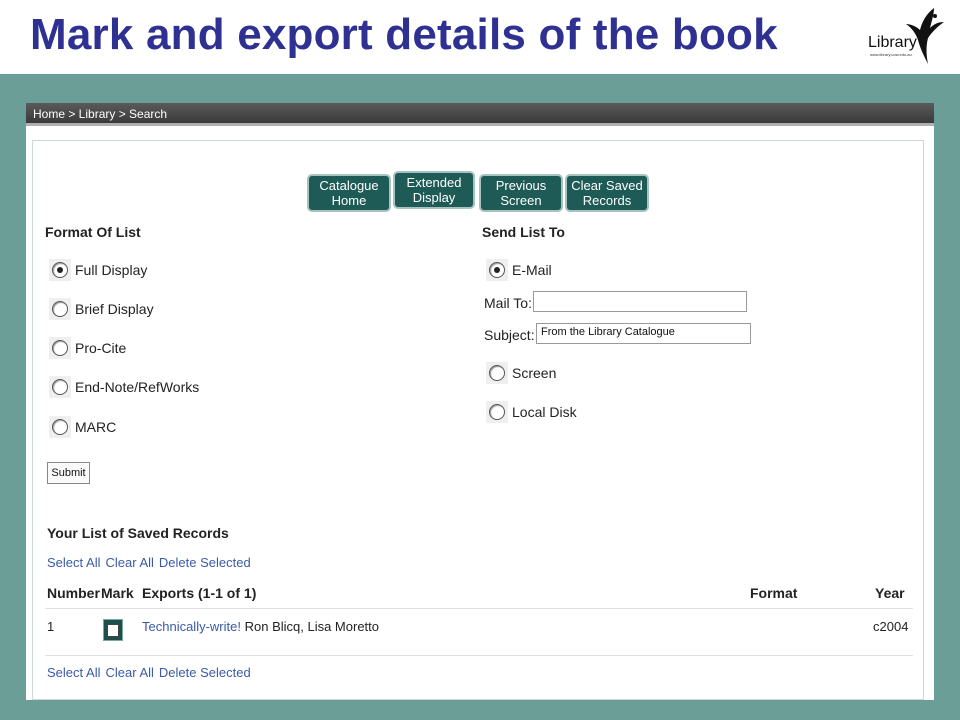 The width and height of the screenshot is (960, 720). Describe the element at coordinates (925, 36) in the screenshot. I see `bird-icon` at that location.